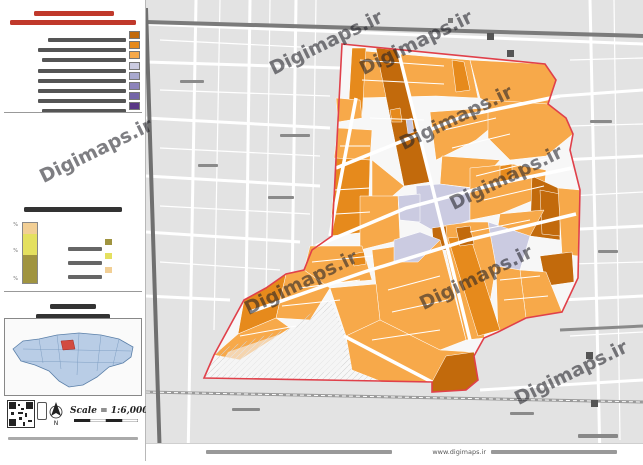 This screenshot has width=643, height=465. Describe the element at coordinates (73, 312) in the screenshot. I see `district-subtitle` at that location.